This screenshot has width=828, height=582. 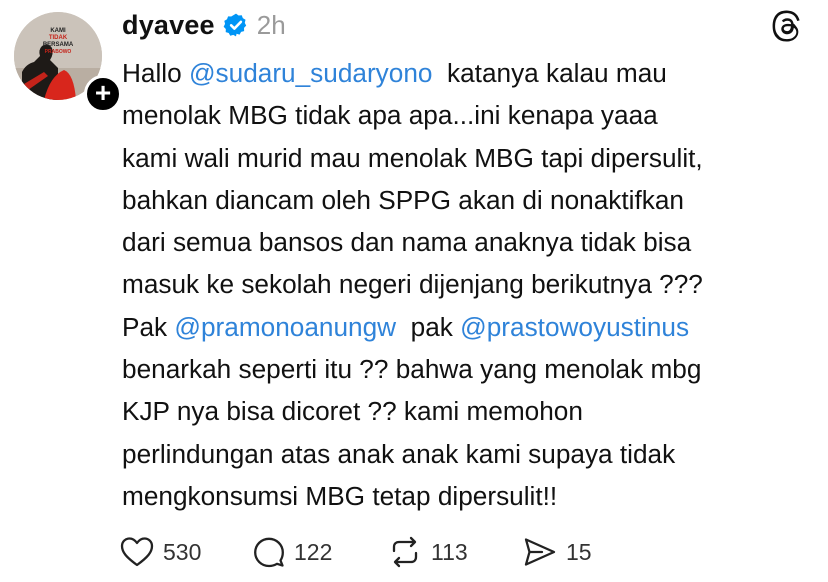 I want to click on avatar-text-1: KAMI, so click(x=58, y=31).